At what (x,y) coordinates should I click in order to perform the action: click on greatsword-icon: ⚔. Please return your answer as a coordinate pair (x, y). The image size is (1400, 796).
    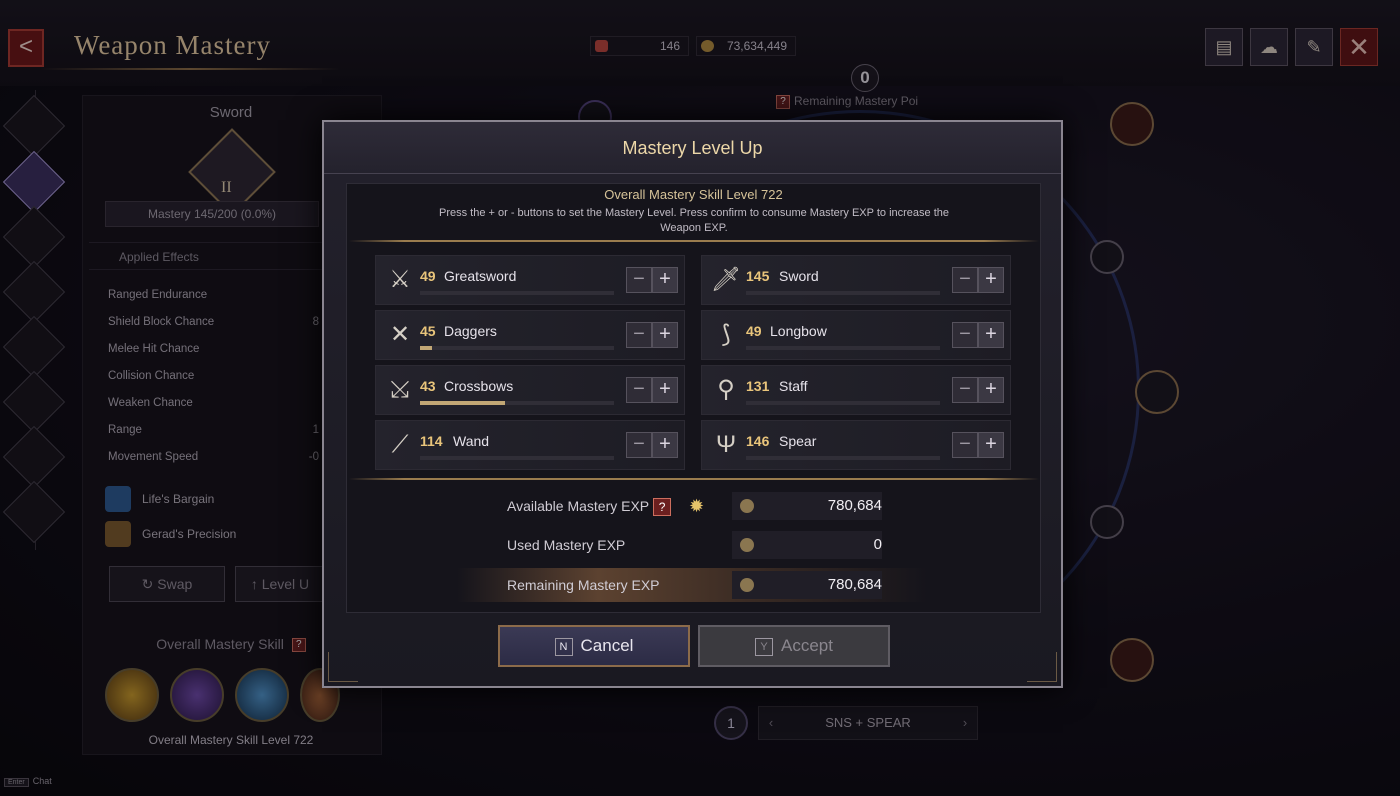
    Looking at the image, I should click on (400, 279).